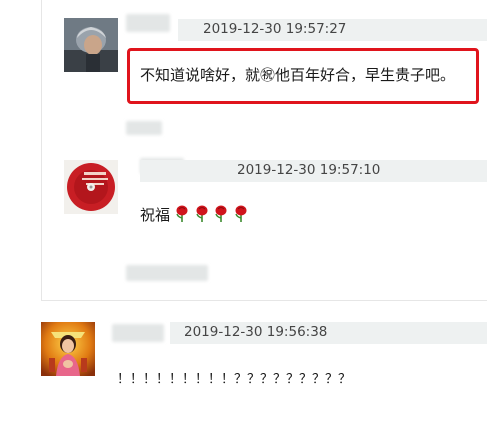 Image resolution: width=487 pixels, height=425 pixels. I want to click on comment-meta-bar: 2019-12-30 19:57:10, so click(313, 171).